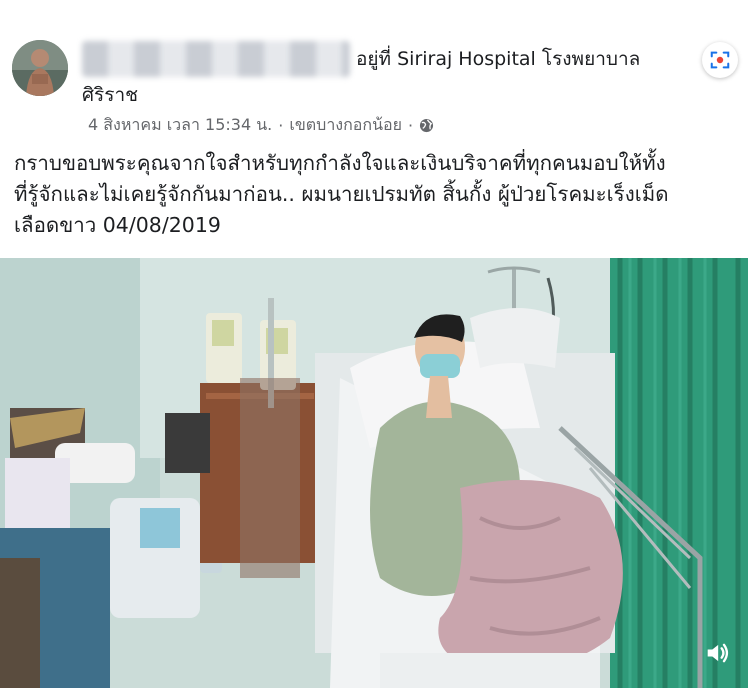 This screenshot has height=688, width=748. I want to click on post-date: 4 สิงหาคม เวลา 15:34 น., so click(180, 125).